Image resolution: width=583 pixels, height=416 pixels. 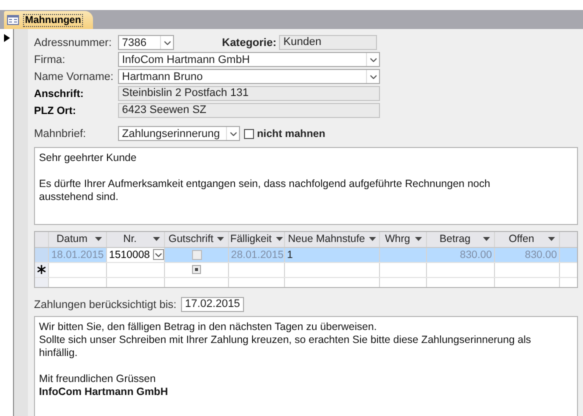 What do you see at coordinates (257, 255) in the screenshot?
I see `table-cell: 28.01.2015` at bounding box center [257, 255].